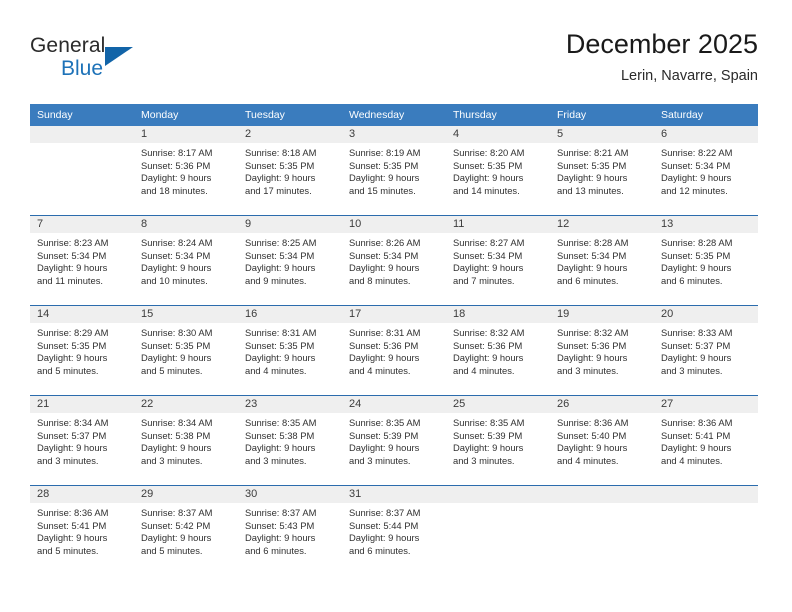 The width and height of the screenshot is (792, 612). What do you see at coordinates (689, 76) in the screenshot?
I see `location-subtitle: Lerin, Navarre, Spain` at bounding box center [689, 76].